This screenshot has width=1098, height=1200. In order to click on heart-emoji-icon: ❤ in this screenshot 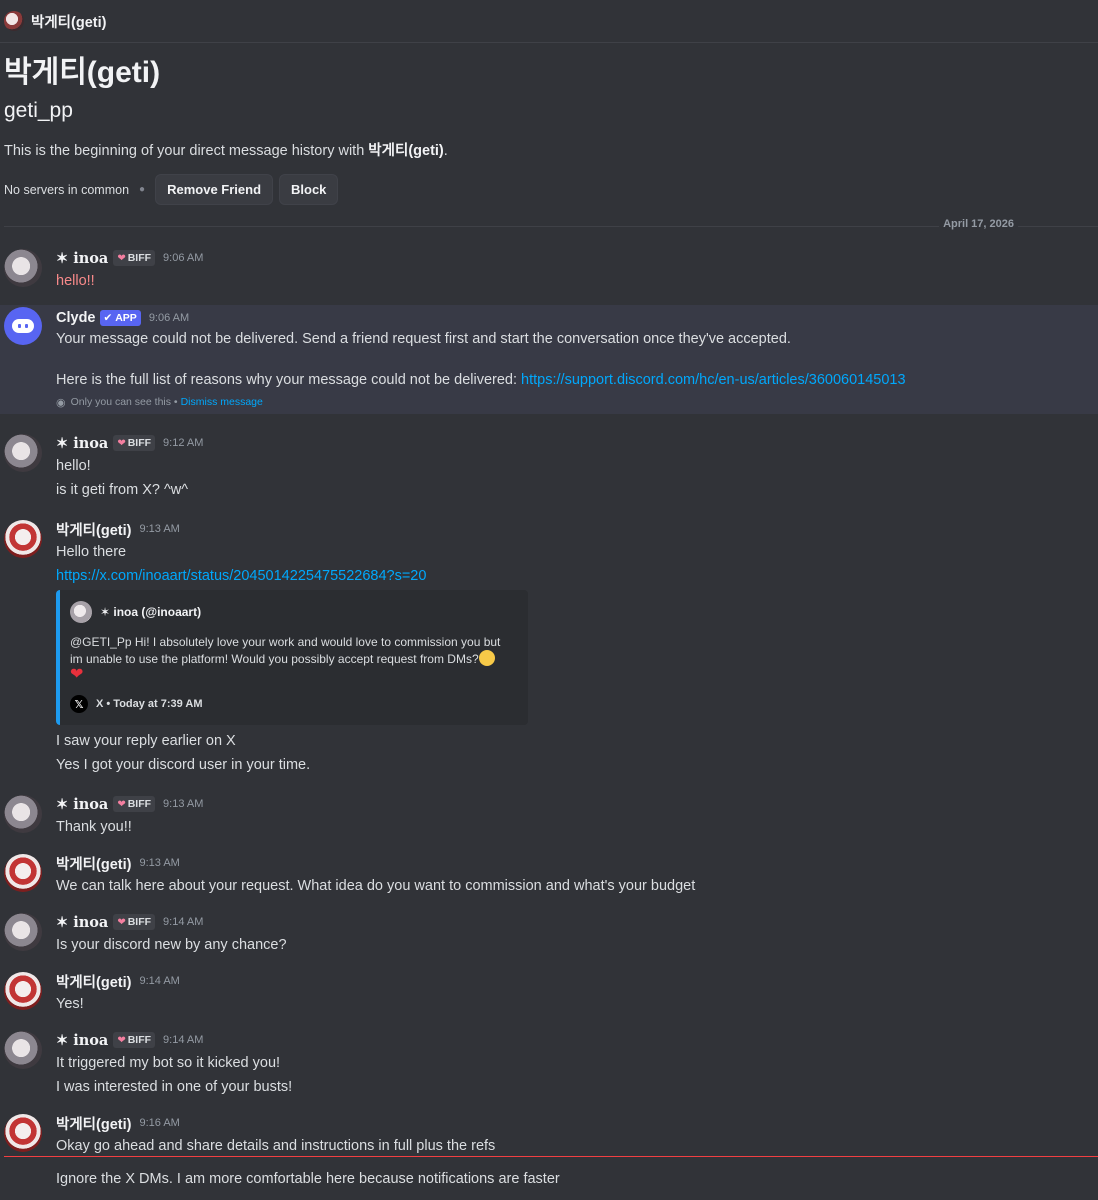, I will do `click(77, 674)`.